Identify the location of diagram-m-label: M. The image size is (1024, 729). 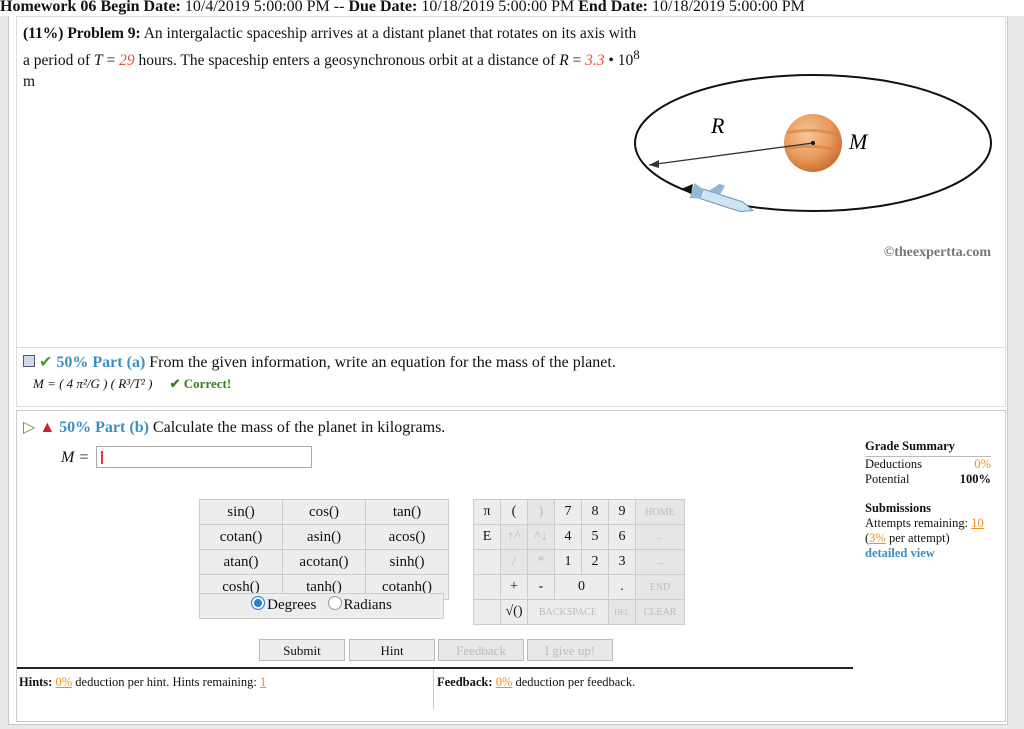
(858, 141).